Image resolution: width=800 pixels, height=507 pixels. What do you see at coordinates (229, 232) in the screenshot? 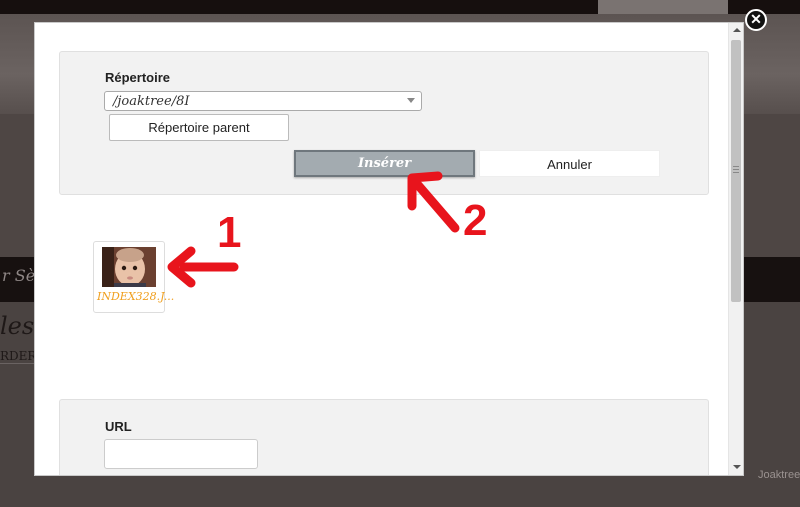
I see `annotation-marker-1: 1` at bounding box center [229, 232].